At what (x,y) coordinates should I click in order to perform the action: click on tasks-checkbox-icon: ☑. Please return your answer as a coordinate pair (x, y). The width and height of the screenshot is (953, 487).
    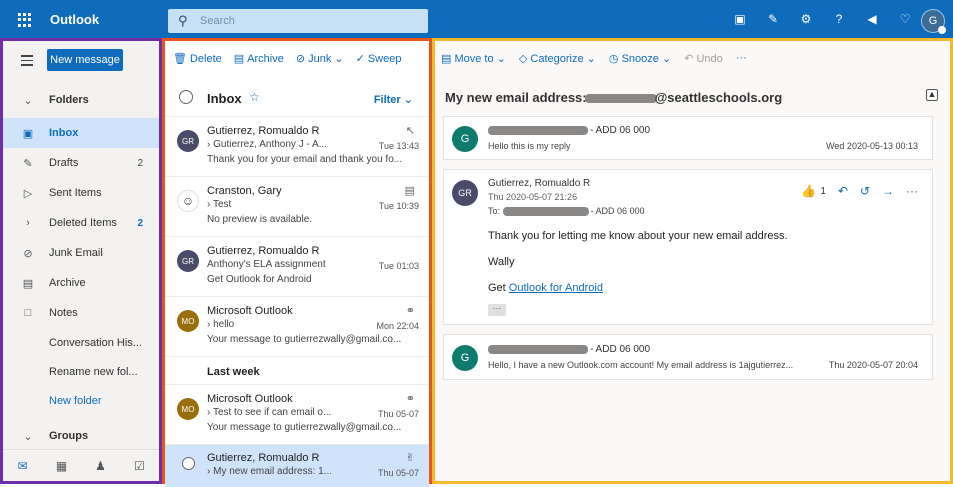
    Looking at the image, I should click on (139, 465).